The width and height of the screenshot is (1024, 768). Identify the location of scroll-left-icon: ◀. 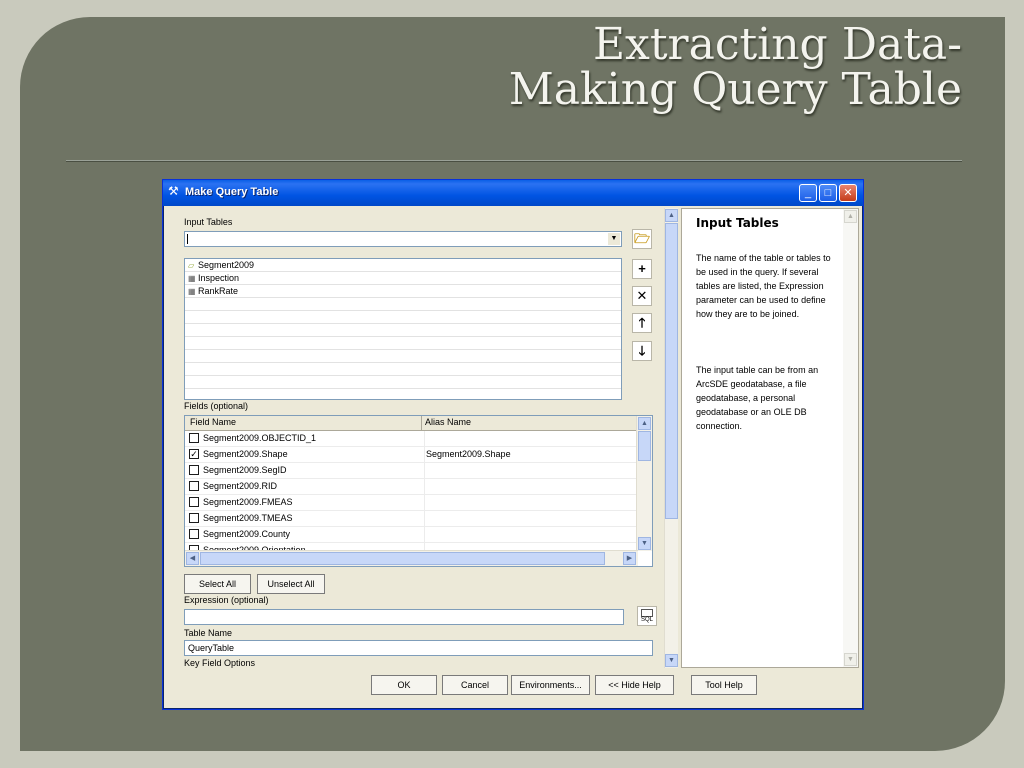
(192, 558).